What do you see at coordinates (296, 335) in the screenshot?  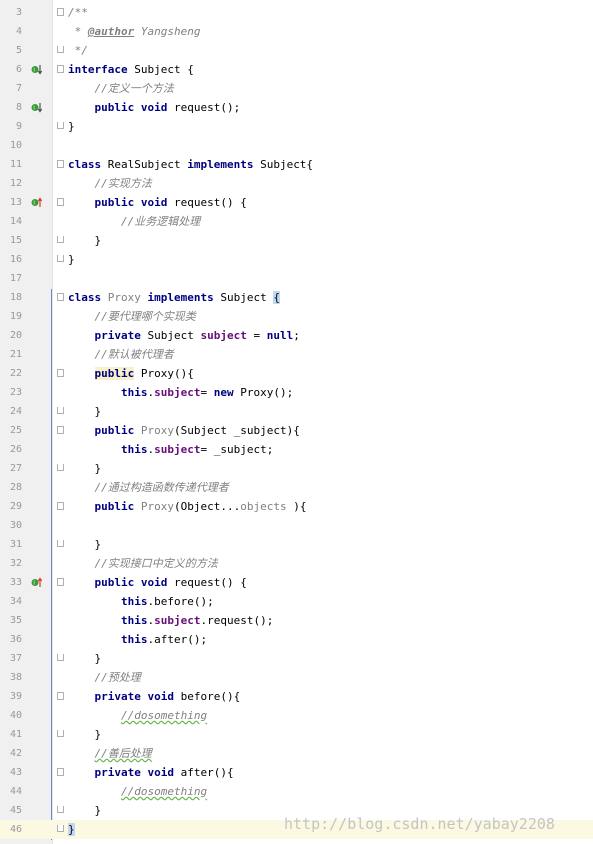 I see `code-line: 20 private Subject subject = null;` at bounding box center [296, 335].